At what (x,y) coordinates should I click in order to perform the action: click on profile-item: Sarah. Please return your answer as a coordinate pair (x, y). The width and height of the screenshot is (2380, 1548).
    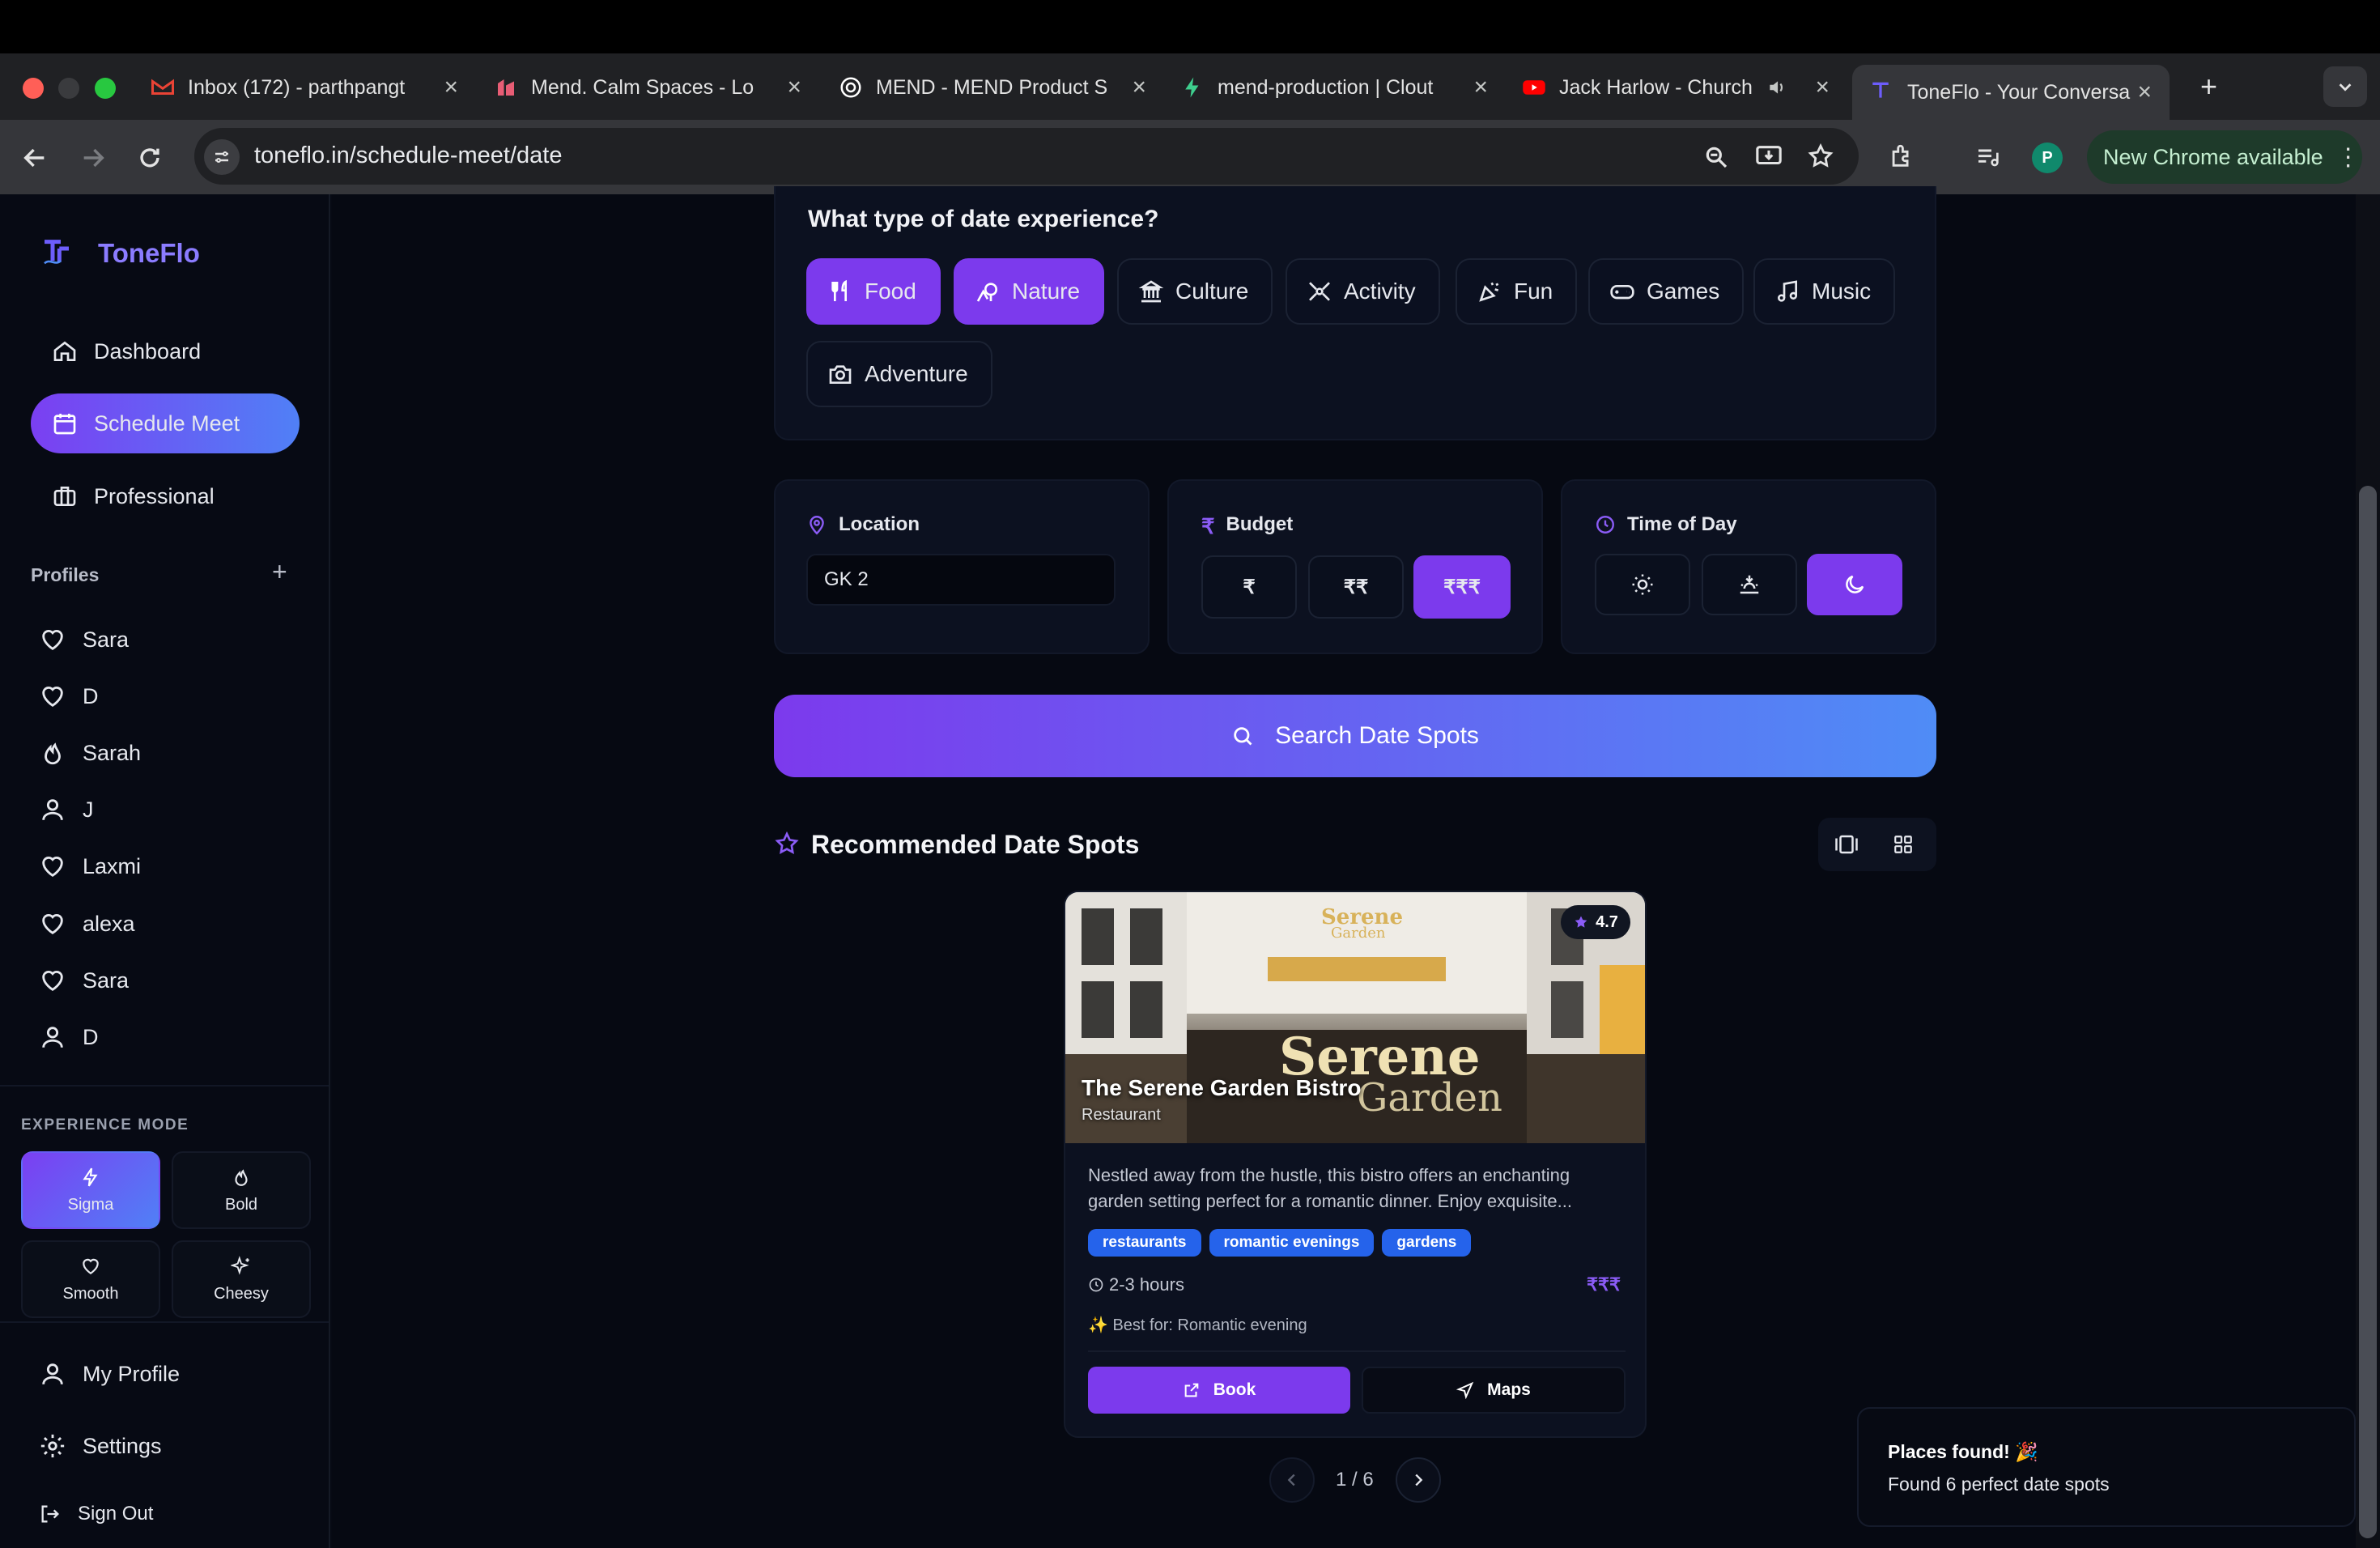
    Looking at the image, I should click on (90, 753).